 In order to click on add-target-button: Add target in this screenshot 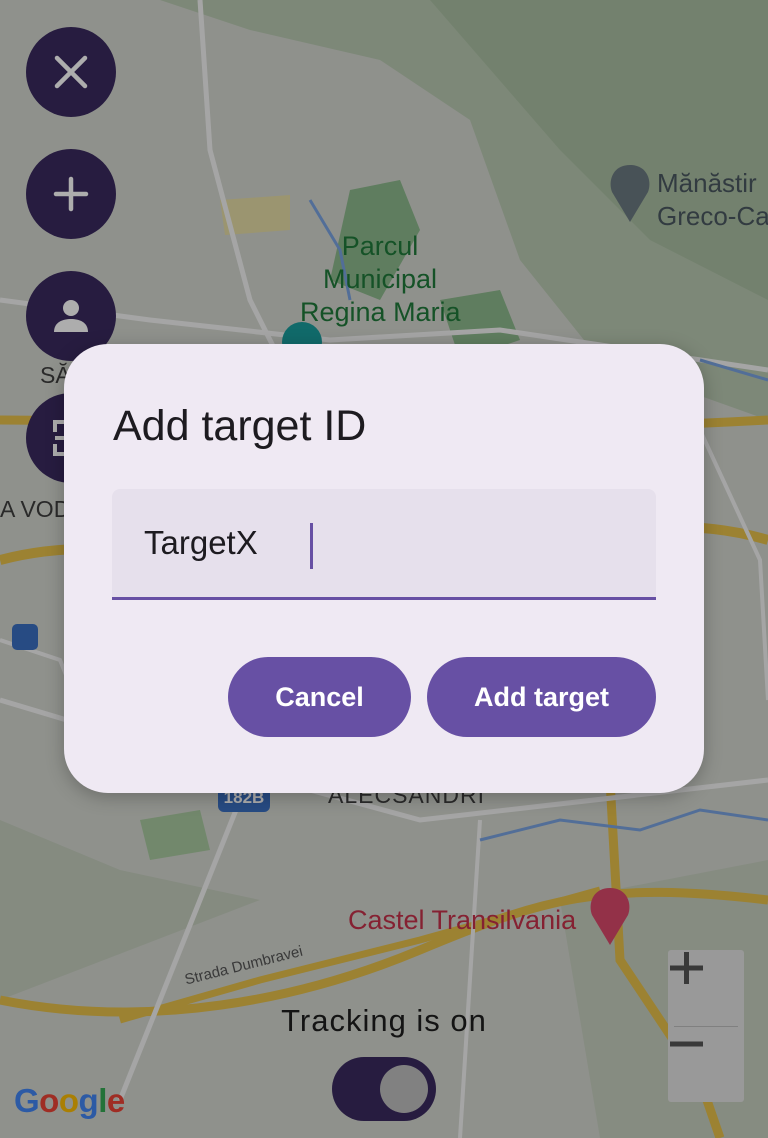, I will do `click(541, 697)`.